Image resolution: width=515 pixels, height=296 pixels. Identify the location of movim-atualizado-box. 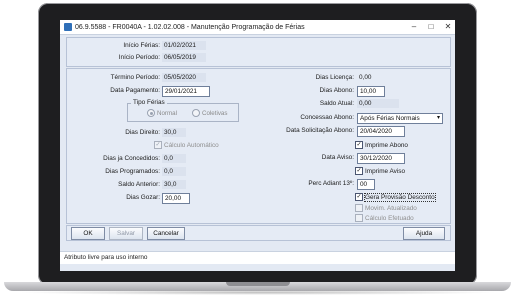
(359, 208).